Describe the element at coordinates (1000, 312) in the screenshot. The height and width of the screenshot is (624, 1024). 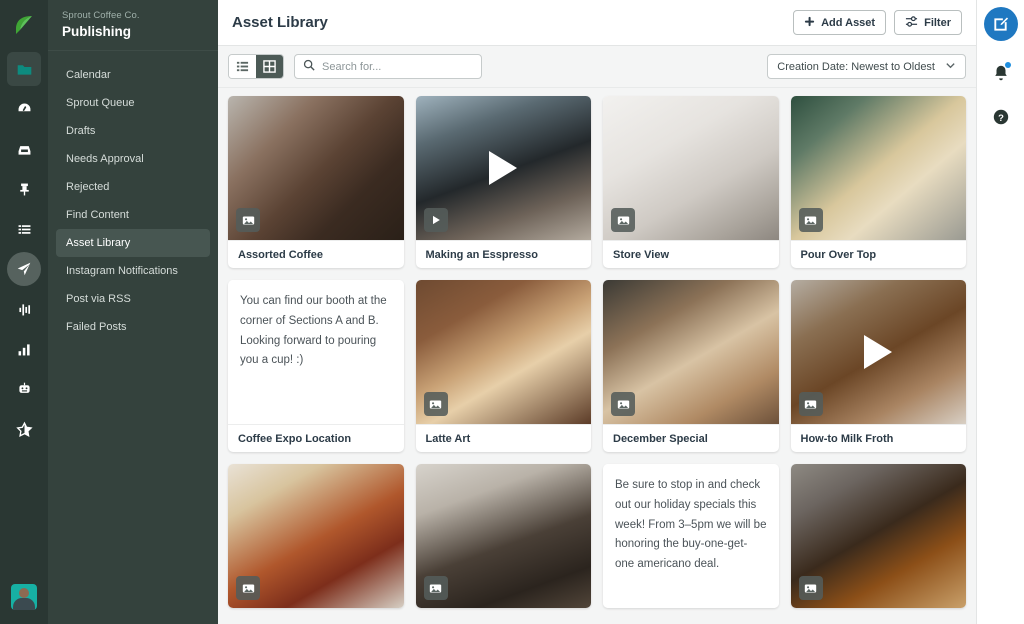
I see `utility-rail: ?` at that location.